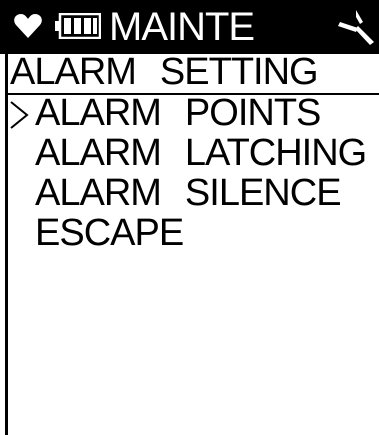 This screenshot has height=435, width=379. I want to click on heart-icon, so click(28, 26).